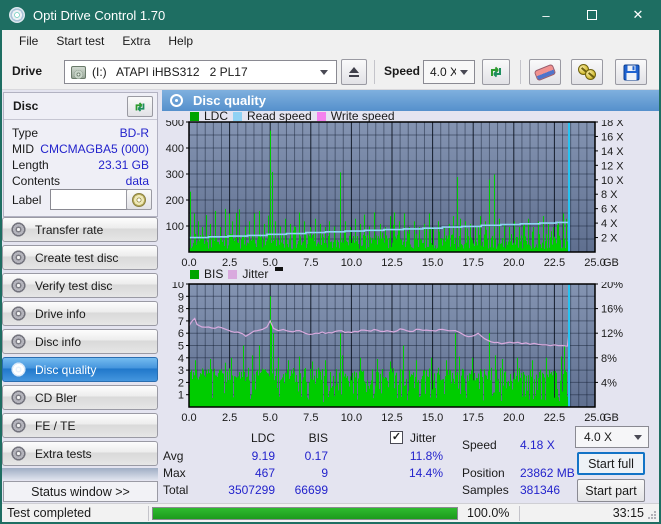 Image resolution: width=661 pixels, height=524 pixels. I want to click on save-button, so click(631, 72).